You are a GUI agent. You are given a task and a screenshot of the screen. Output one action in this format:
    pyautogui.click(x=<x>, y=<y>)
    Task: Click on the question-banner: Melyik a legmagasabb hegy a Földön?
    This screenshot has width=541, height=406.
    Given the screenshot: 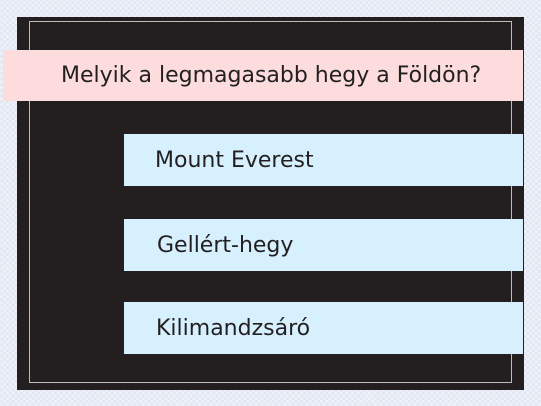 What is the action you would take?
    pyautogui.click(x=263, y=75)
    